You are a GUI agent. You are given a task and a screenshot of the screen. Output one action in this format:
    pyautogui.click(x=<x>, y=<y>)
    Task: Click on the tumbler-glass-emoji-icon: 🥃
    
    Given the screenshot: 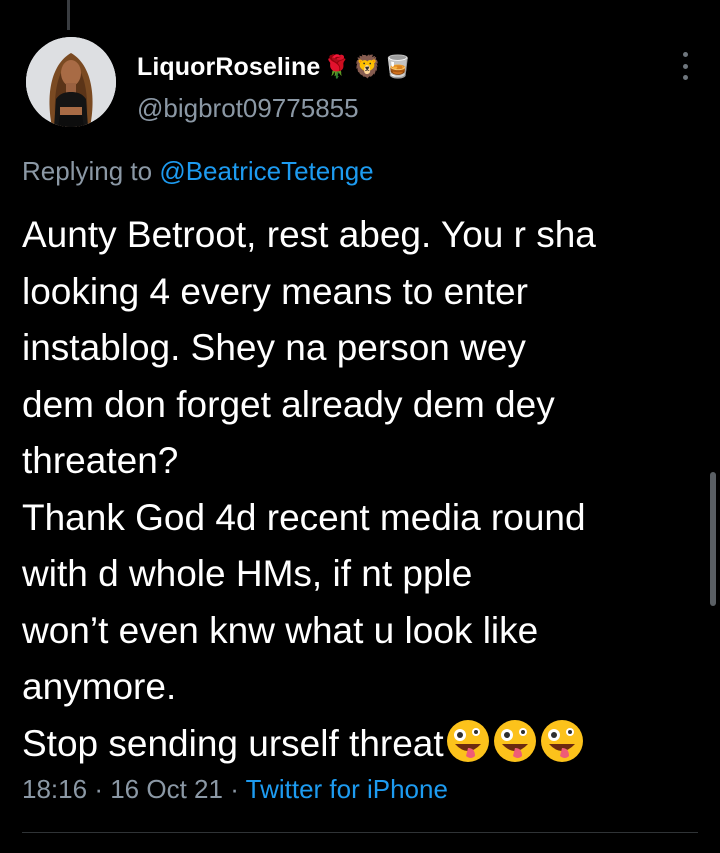 What is the action you would take?
    pyautogui.click(x=398, y=66)
    